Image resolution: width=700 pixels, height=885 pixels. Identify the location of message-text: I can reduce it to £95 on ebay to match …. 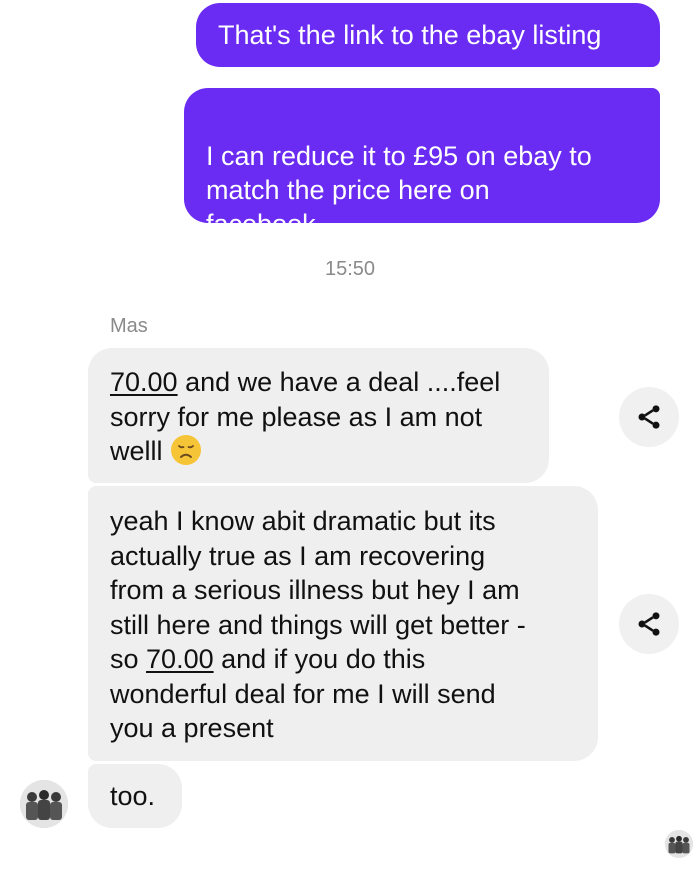
(399, 190).